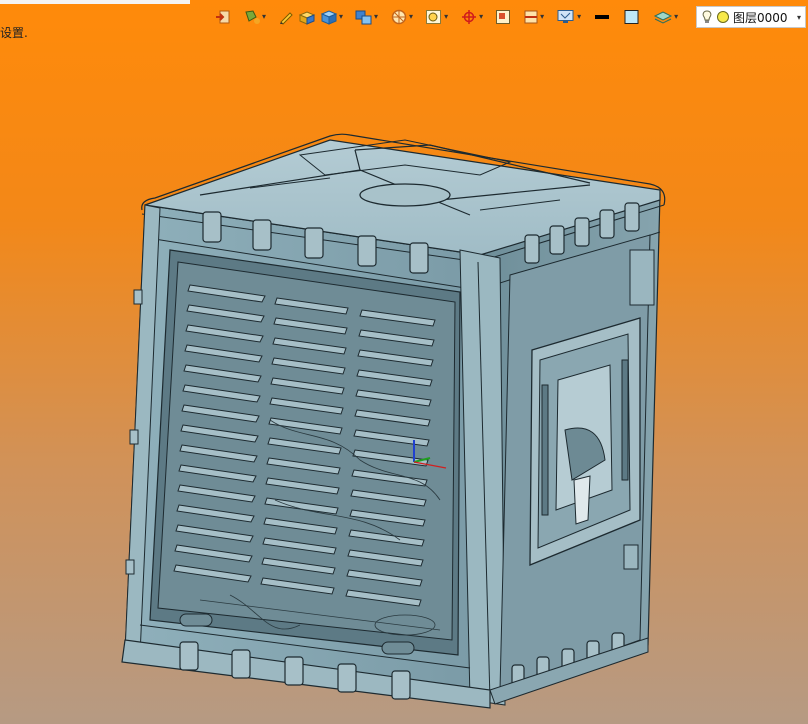 Image resolution: width=808 pixels, height=724 pixels. What do you see at coordinates (405, 195) in the screenshot?
I see `top-center-ring` at bounding box center [405, 195].